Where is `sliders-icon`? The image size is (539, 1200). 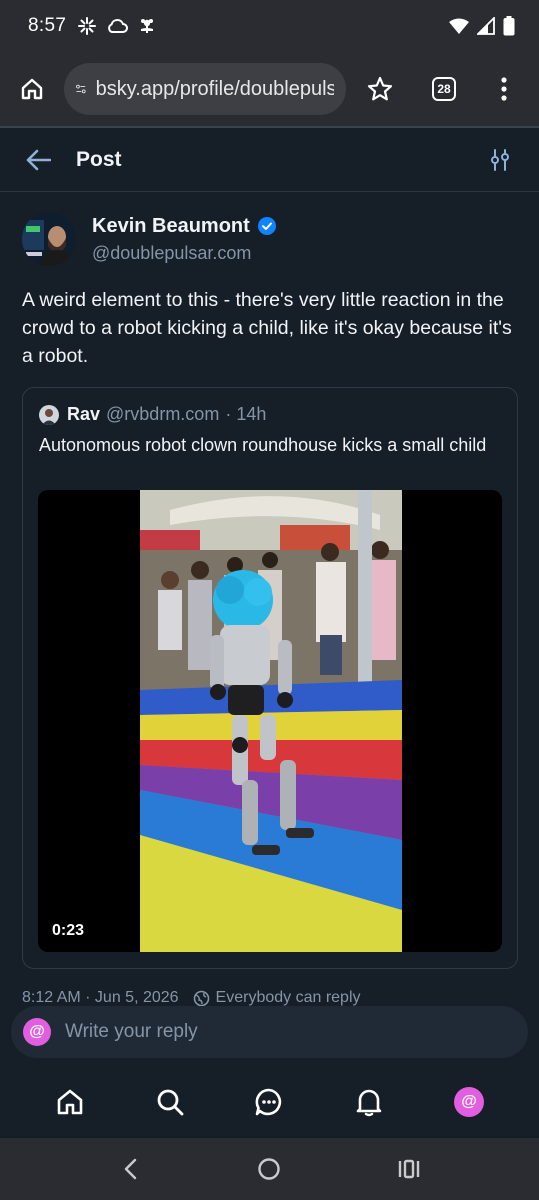
sliders-icon is located at coordinates (500, 159).